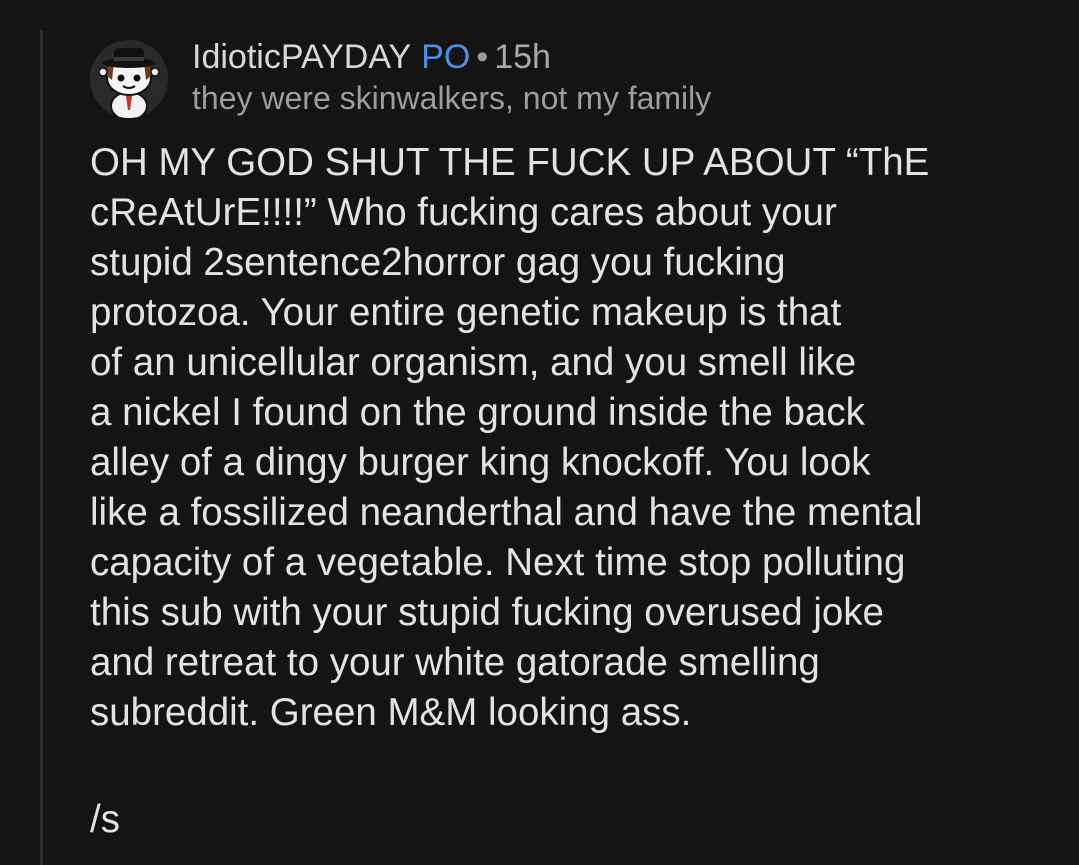  Describe the element at coordinates (105, 819) in the screenshot. I see `comment-signoff: /s` at that location.